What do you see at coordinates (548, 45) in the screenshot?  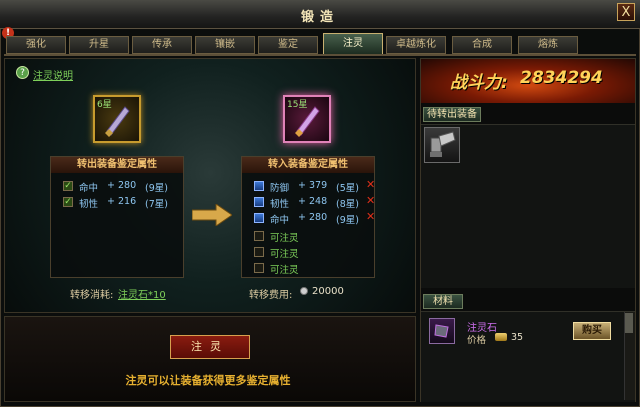 I see `tab-smelt: 熔炼` at bounding box center [548, 45].